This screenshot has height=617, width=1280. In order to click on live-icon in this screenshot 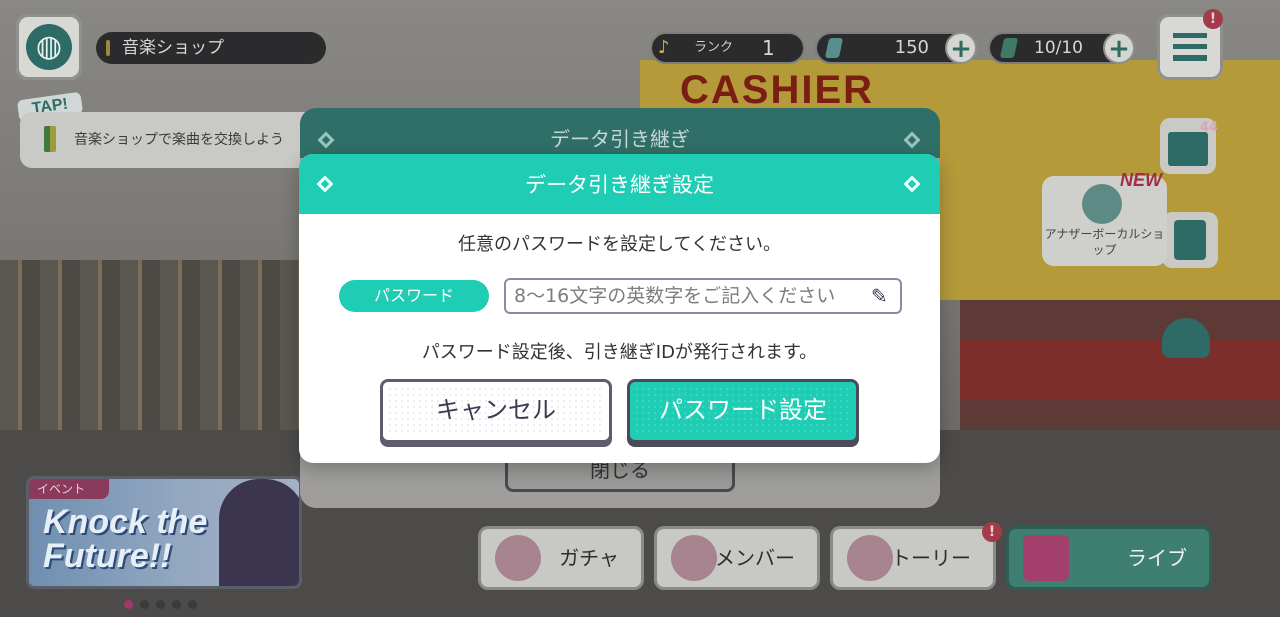, I will do `click(1046, 558)`.